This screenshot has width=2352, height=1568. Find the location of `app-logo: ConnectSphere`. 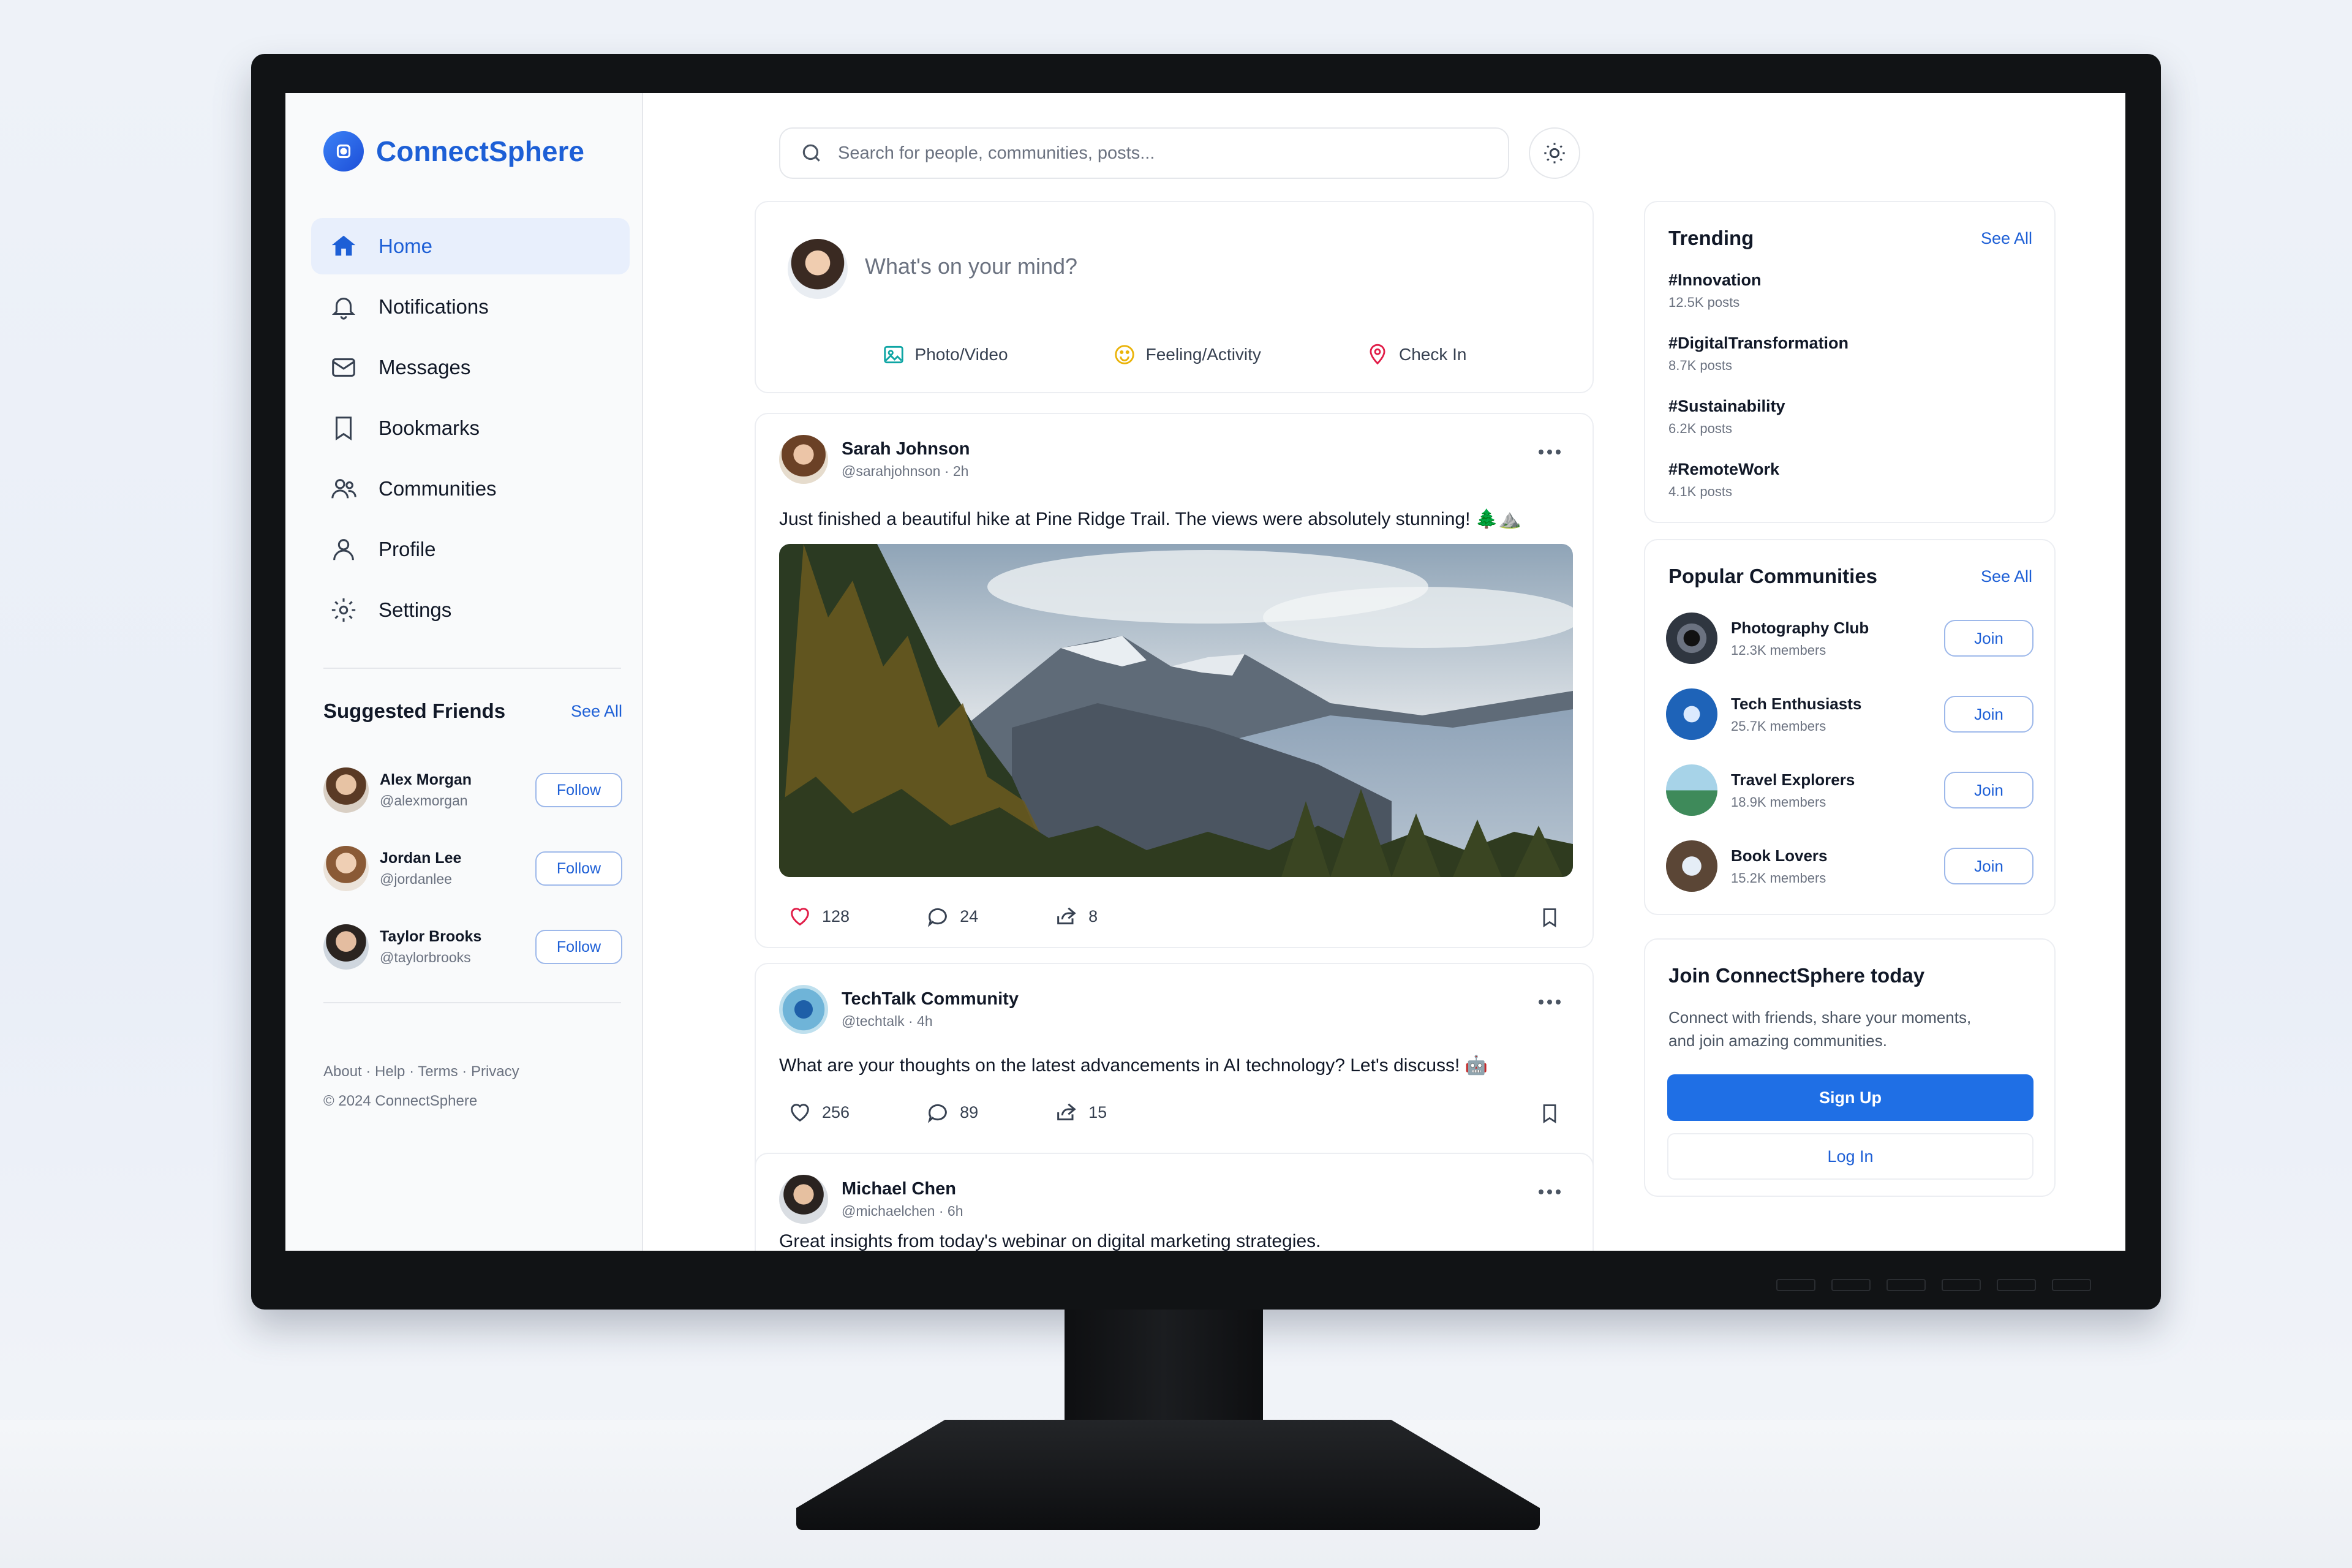

app-logo: ConnectSphere is located at coordinates (454, 152).